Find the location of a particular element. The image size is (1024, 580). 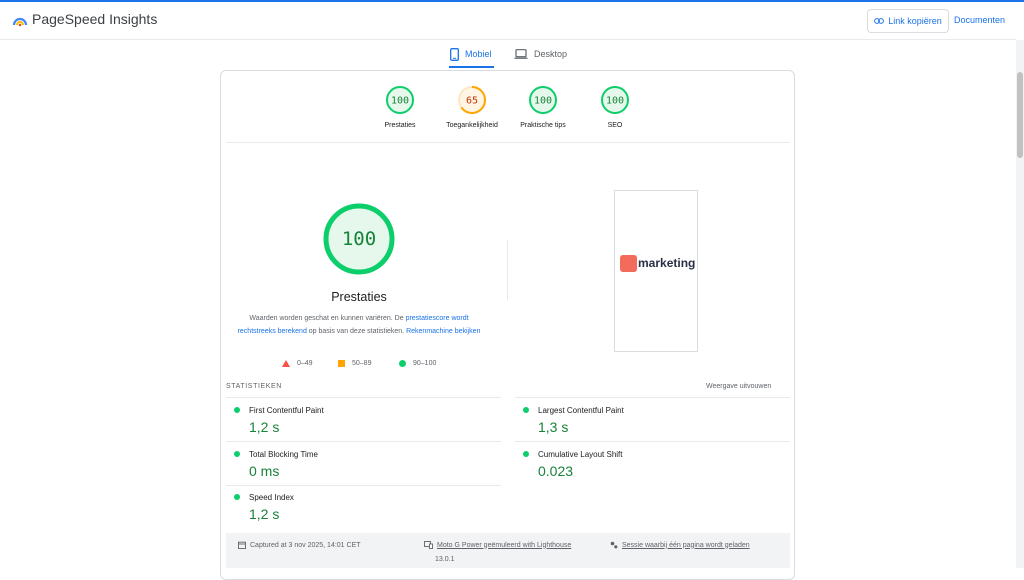

legend-pass-label: 90–100 is located at coordinates (425, 363).